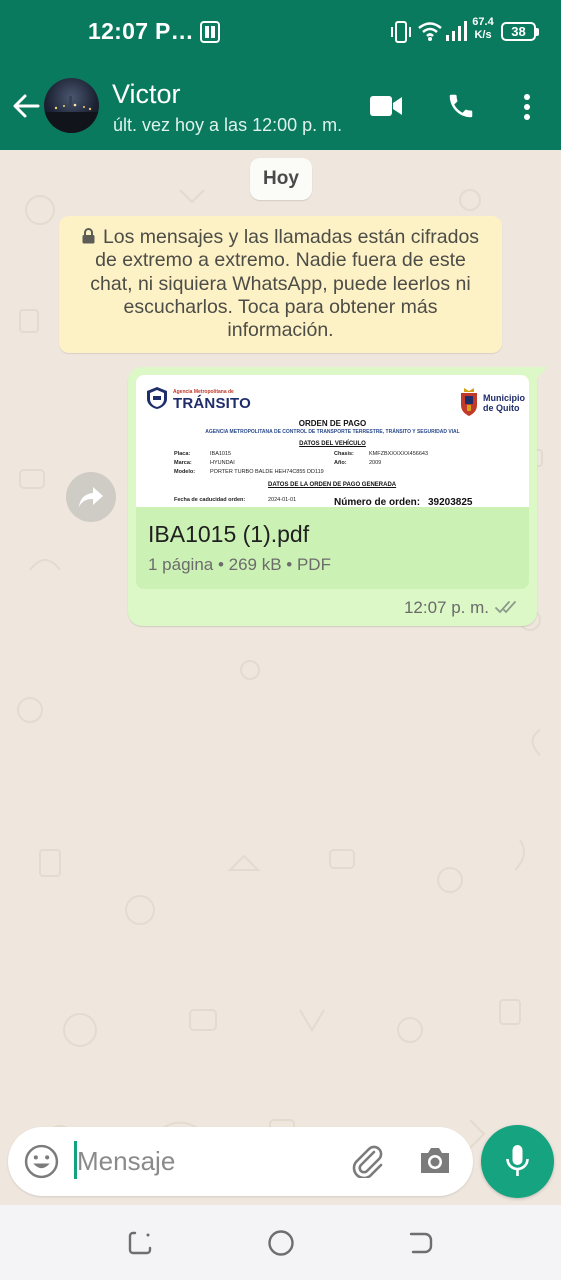 The width and height of the screenshot is (561, 1280). What do you see at coordinates (450, 502) in the screenshot?
I see `preview-order-value: 39203825` at bounding box center [450, 502].